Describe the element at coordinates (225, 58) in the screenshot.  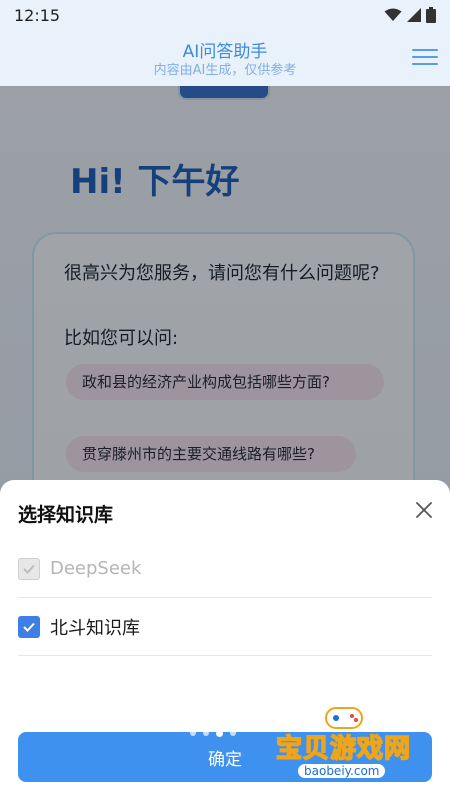
I see `app-header: AI问答助手 内容由AI生成，仅供参考` at that location.